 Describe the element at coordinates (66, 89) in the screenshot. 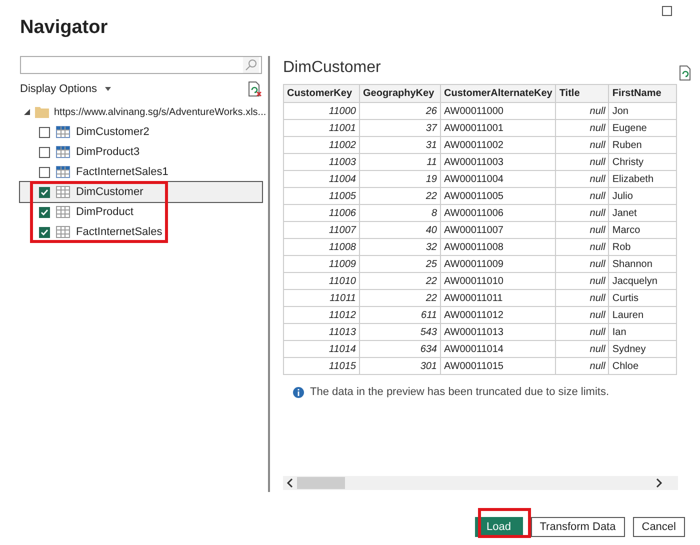

I see `display-options-dropdown: Display Options` at that location.